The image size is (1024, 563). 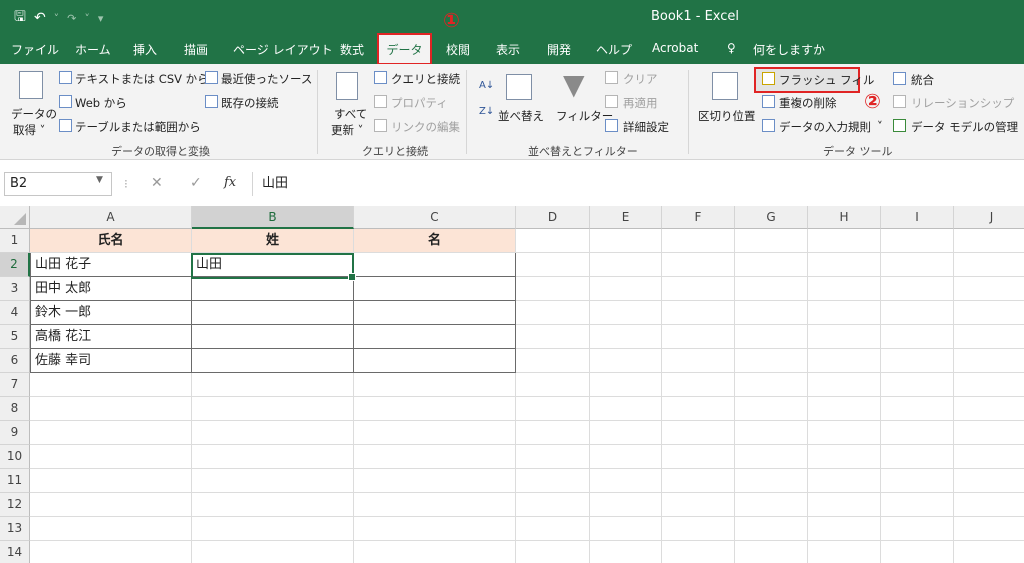 What do you see at coordinates (626, 217) in the screenshot?
I see `column-header-e: E` at bounding box center [626, 217].